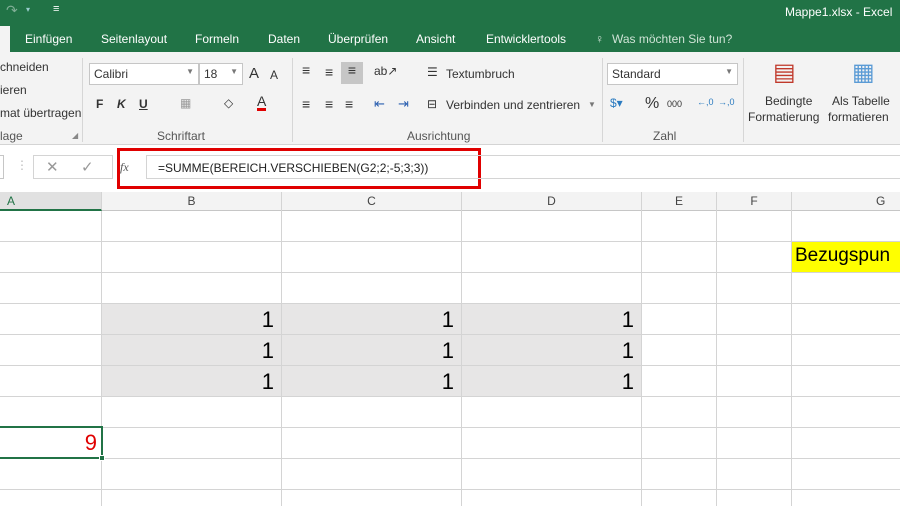 Image resolution: width=900 pixels, height=506 pixels. What do you see at coordinates (674, 104) in the screenshot?
I see `thousands-button: 000` at bounding box center [674, 104].